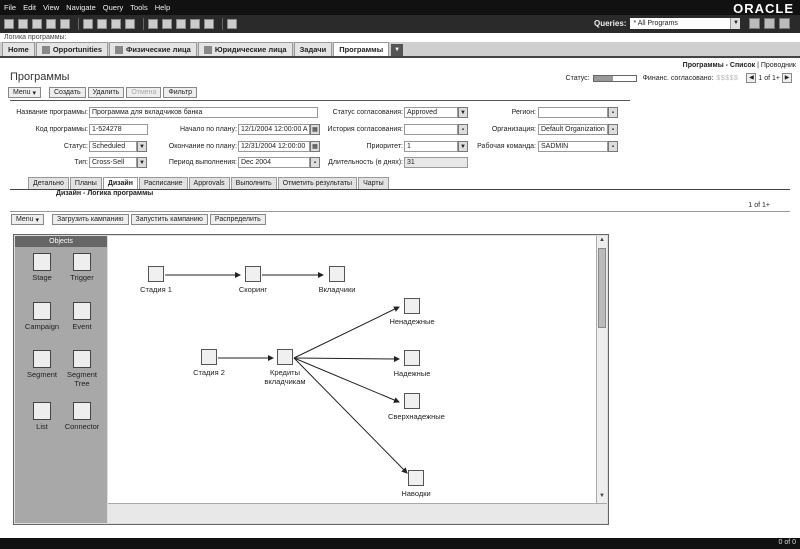  What do you see at coordinates (209, 24) in the screenshot?
I see `attach-icon` at bounding box center [209, 24].